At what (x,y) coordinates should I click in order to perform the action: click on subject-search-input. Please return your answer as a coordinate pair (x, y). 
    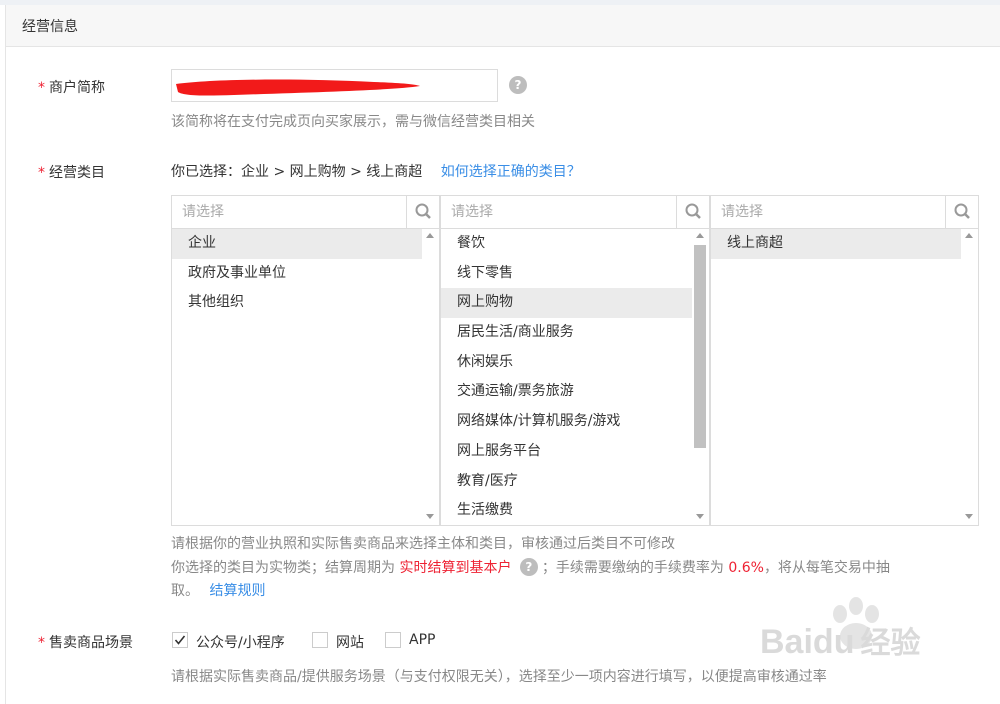
    Looking at the image, I should click on (288, 212).